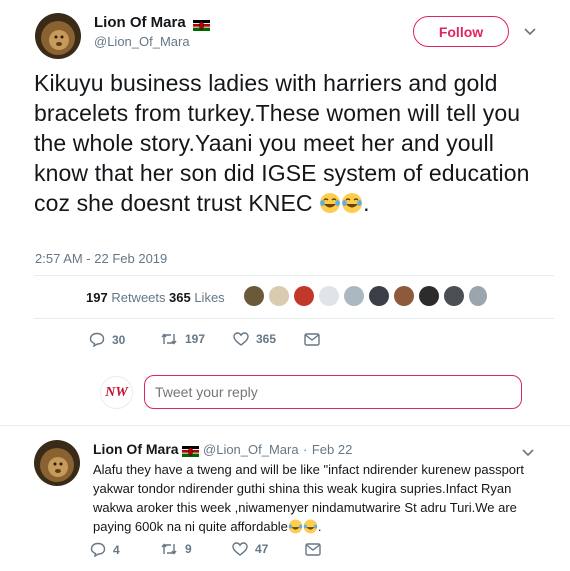 This screenshot has width=570, height=571. I want to click on reply-header: Lion Of Mara @Lion_Of_Mara · Feb 22, so click(222, 450).